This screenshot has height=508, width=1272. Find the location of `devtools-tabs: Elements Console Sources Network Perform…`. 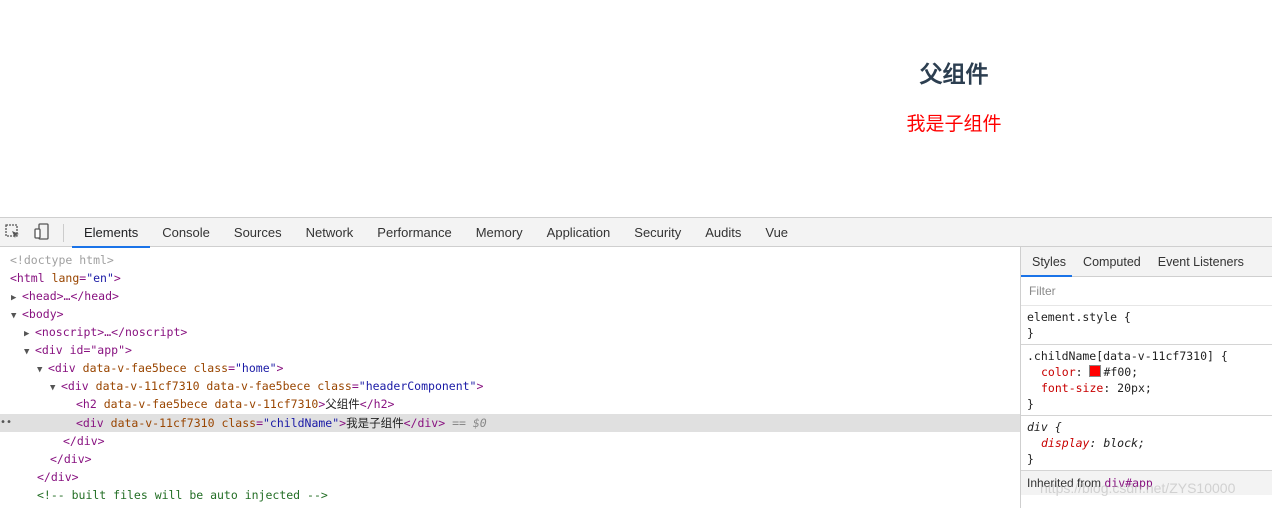

devtools-tabs: Elements Console Sources Network Perform… is located at coordinates (436, 233).